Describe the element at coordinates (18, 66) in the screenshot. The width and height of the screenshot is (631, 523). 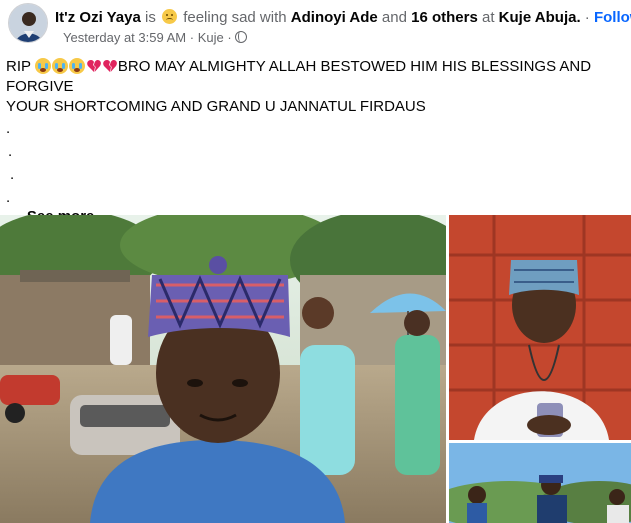
I see `rip-text: RIP` at that location.